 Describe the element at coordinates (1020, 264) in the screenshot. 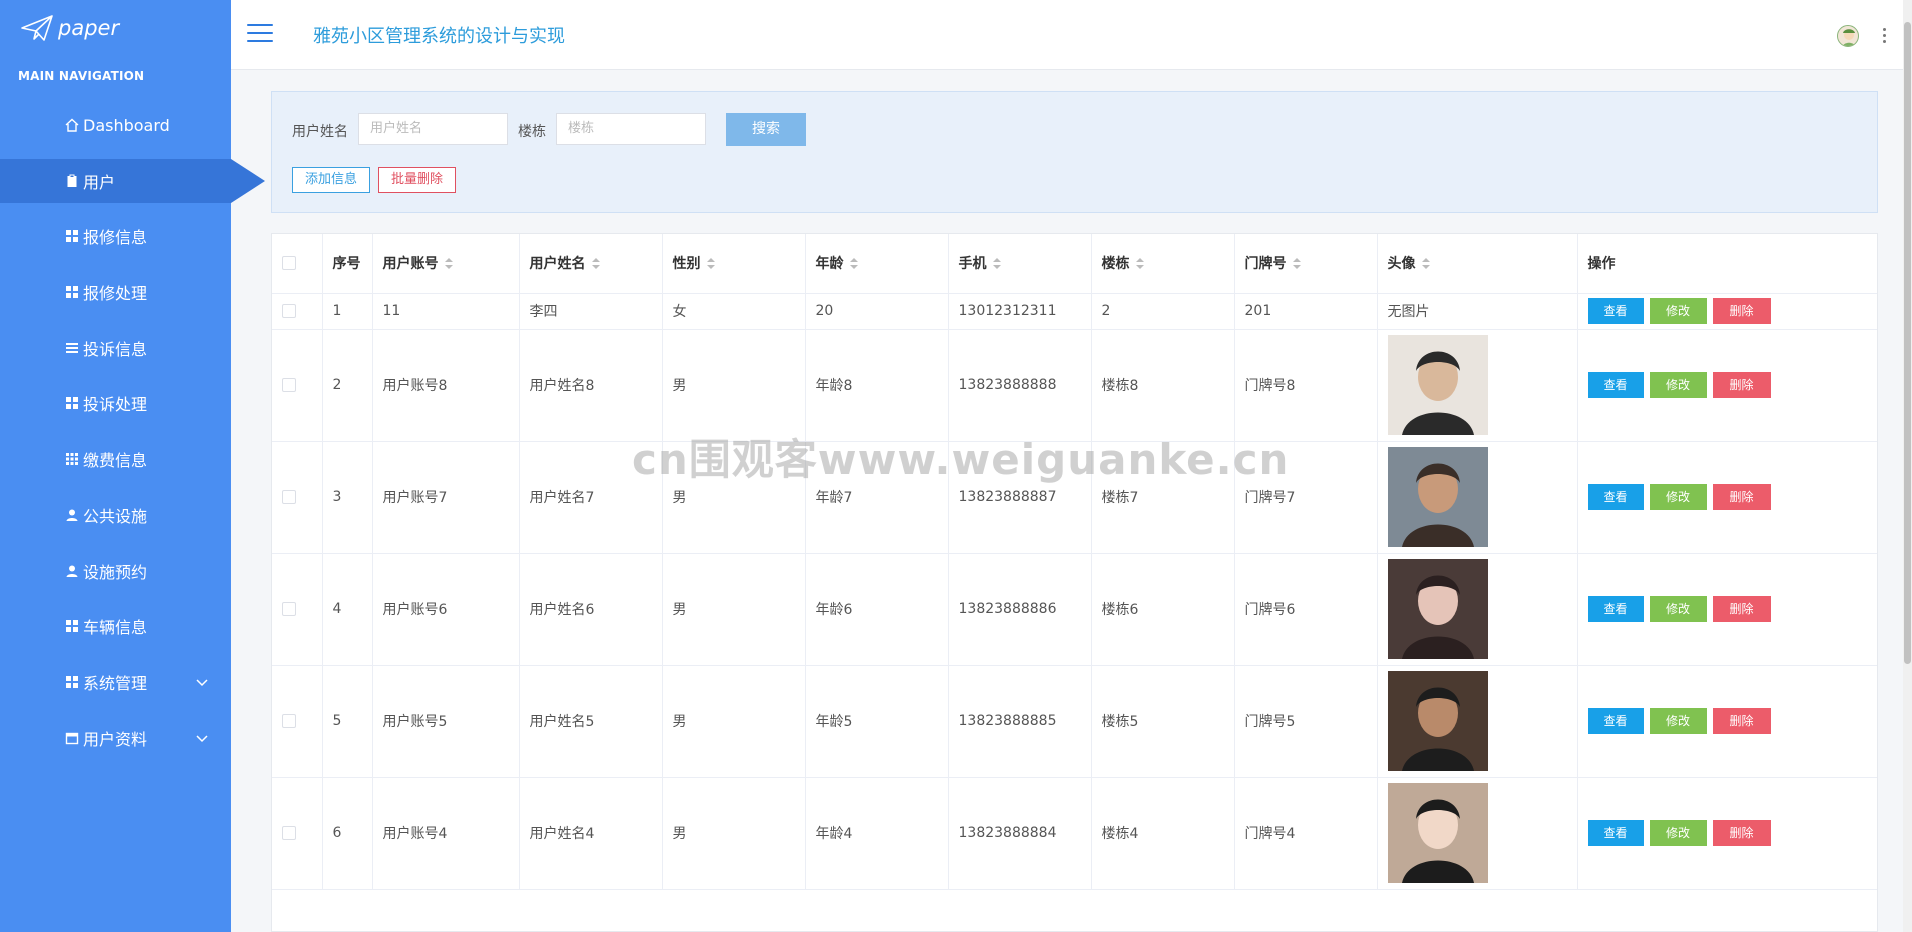

I see `column-header: 手机` at that location.